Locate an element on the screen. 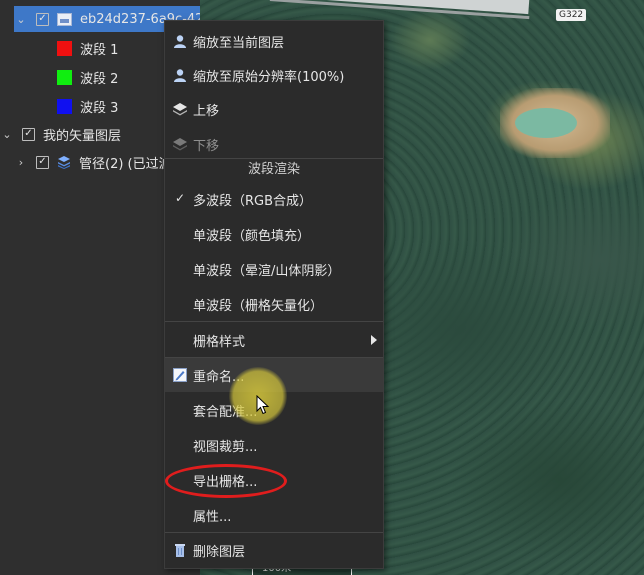  layers-up-icon is located at coordinates (180, 109).